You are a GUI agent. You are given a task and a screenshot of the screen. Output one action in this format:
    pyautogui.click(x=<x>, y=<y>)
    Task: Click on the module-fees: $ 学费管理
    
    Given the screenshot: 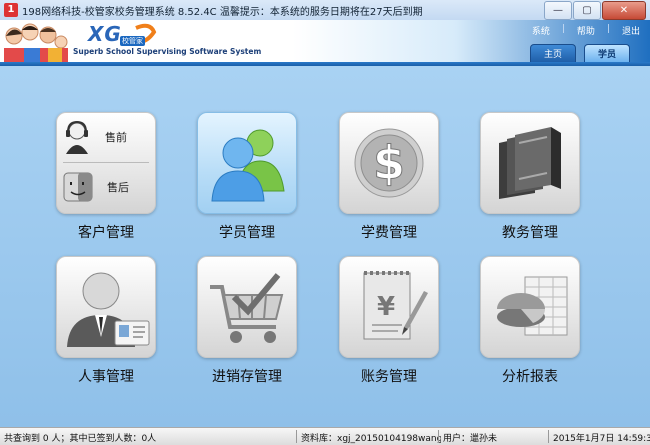 What is the action you would take?
    pyautogui.click(x=389, y=177)
    